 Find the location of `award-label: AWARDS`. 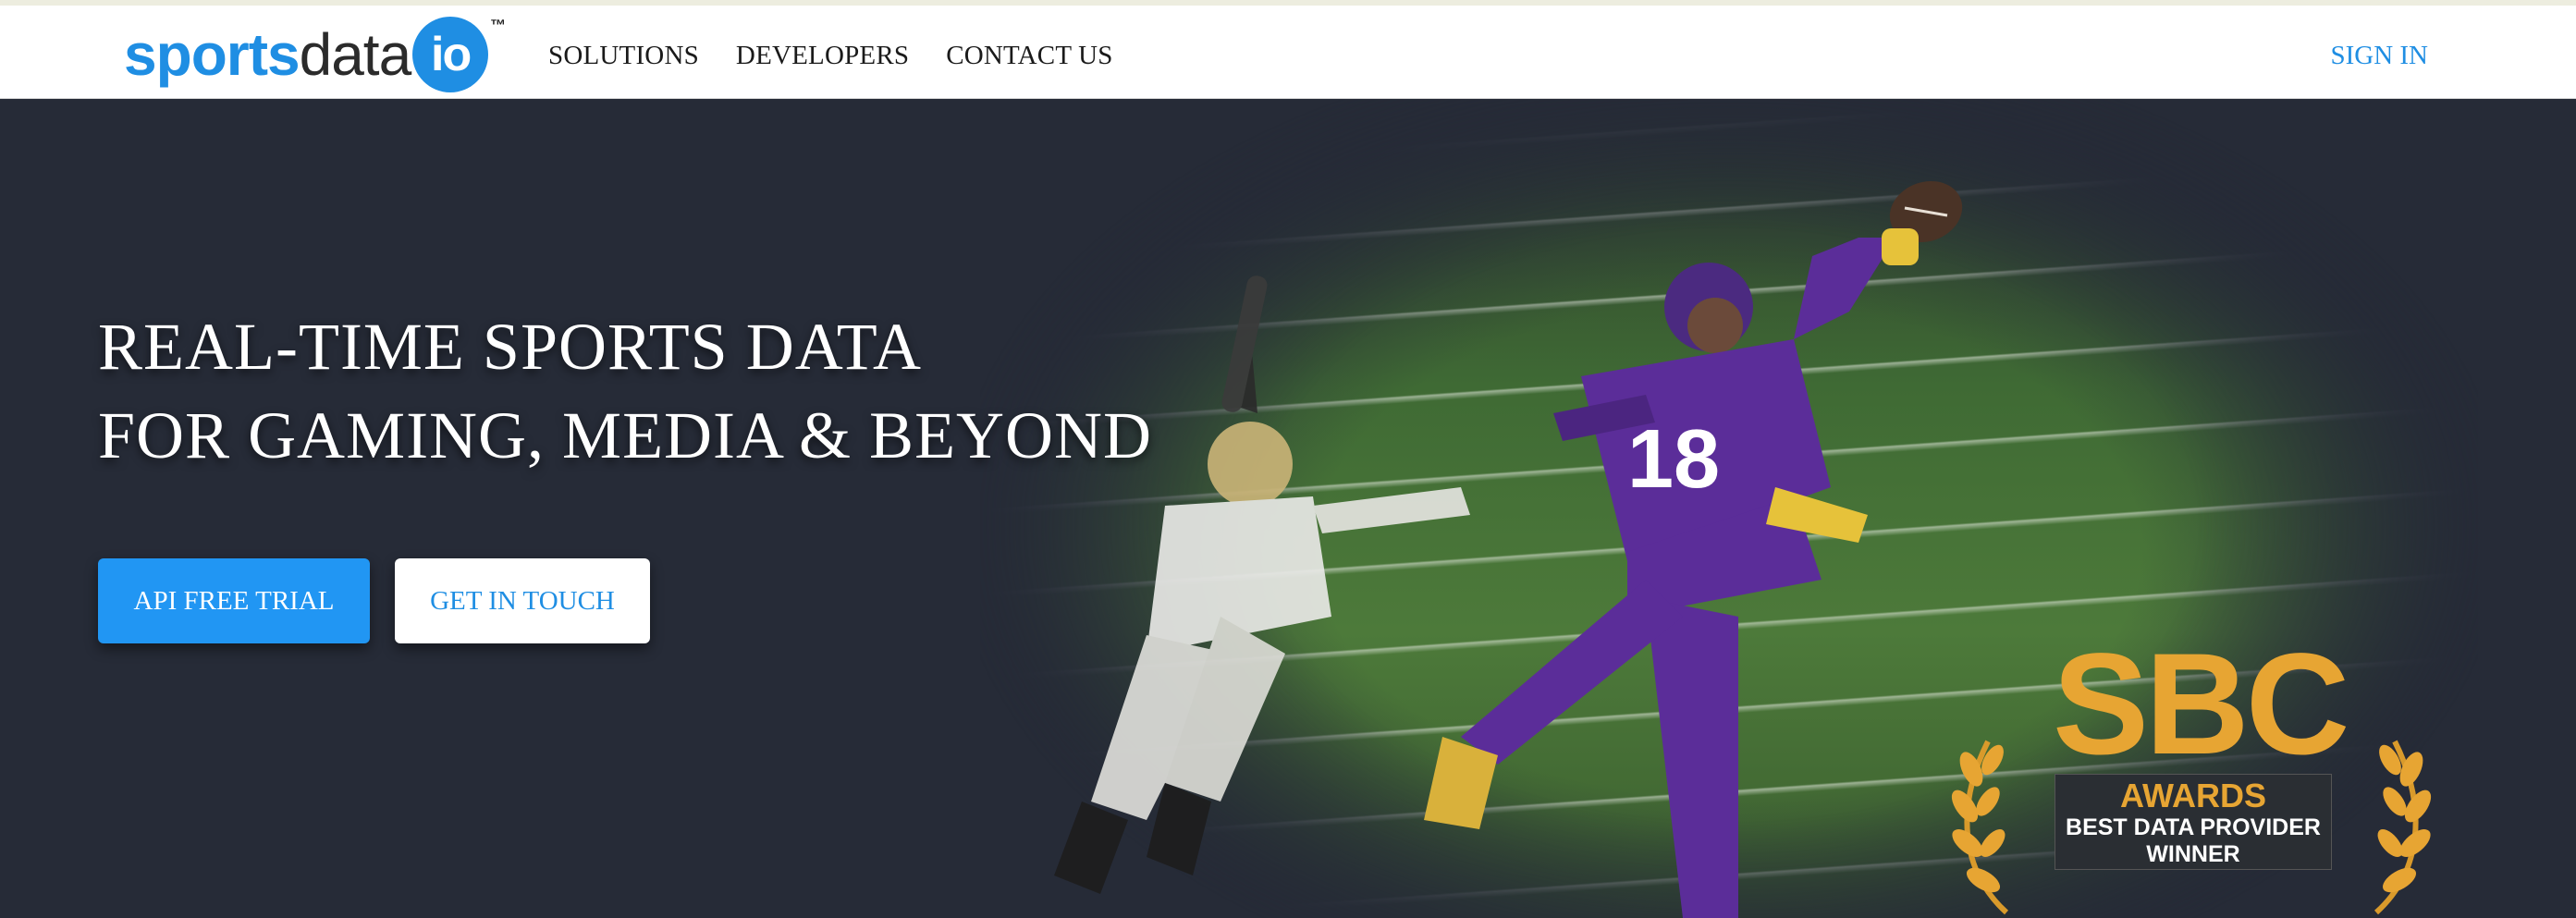

award-label: AWARDS is located at coordinates (2192, 795).